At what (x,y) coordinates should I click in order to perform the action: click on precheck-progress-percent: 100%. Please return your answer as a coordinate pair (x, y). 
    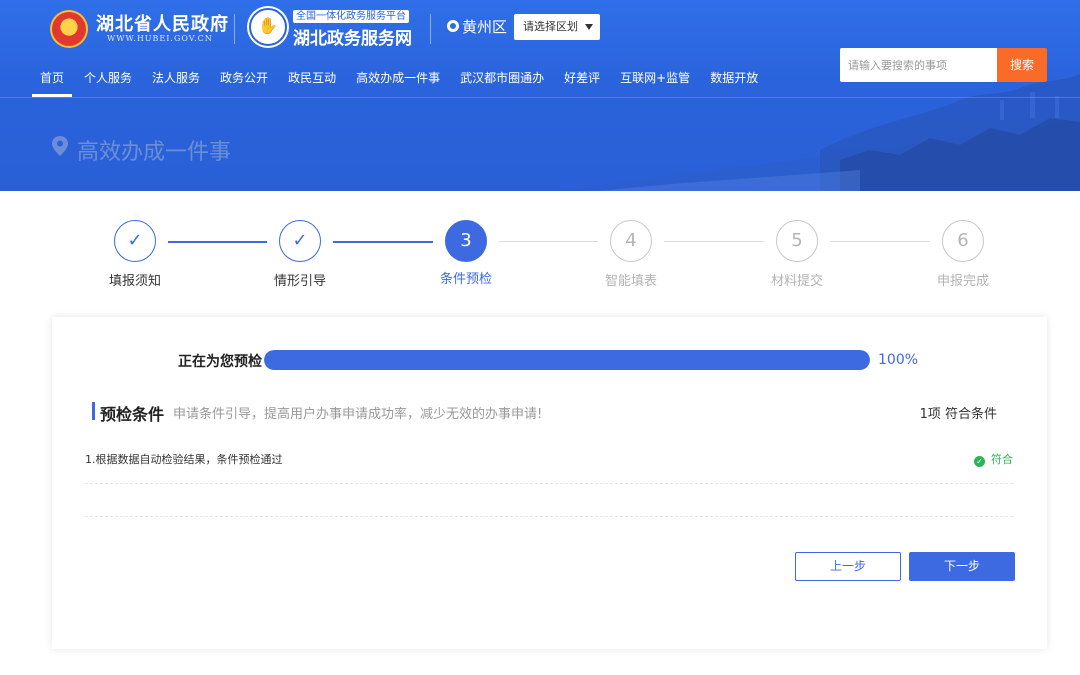
    Looking at the image, I should click on (898, 360).